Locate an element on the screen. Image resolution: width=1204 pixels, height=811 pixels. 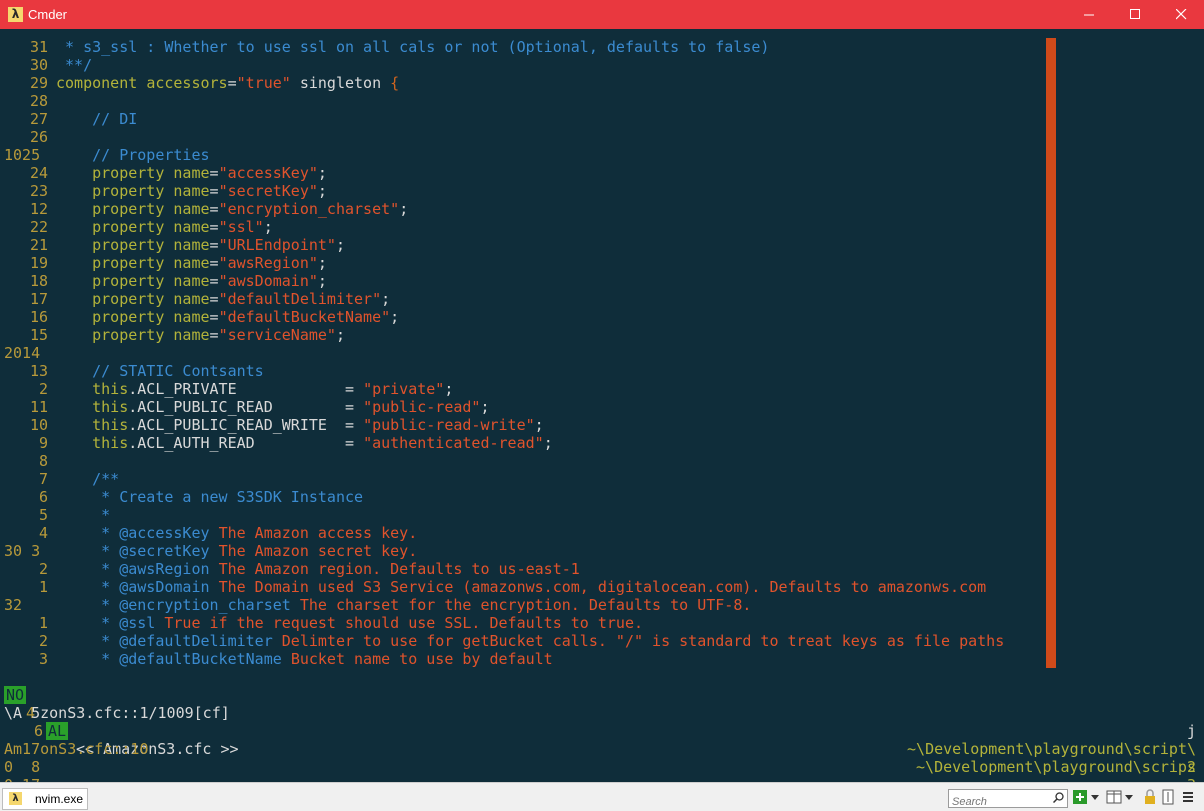
line-number: 16 is located at coordinates (38, 317).